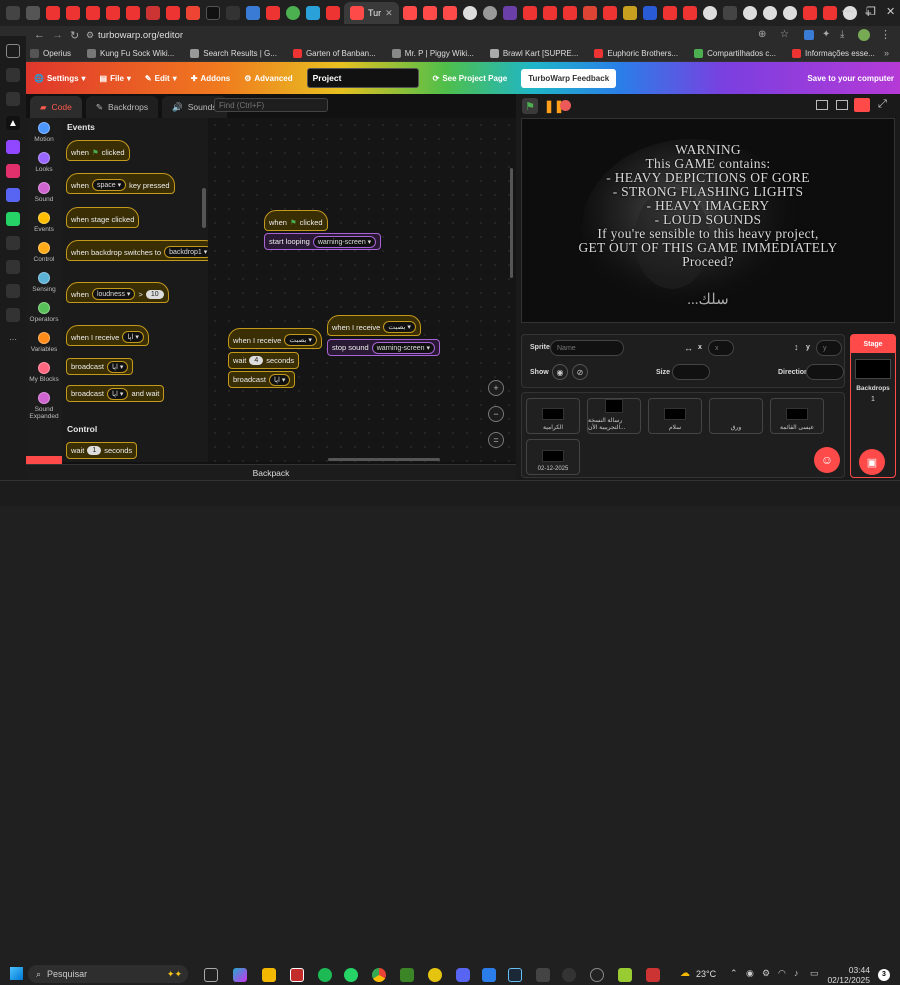 This screenshot has width=900, height=985. I want to click on category-operators: Operators, so click(44, 312).